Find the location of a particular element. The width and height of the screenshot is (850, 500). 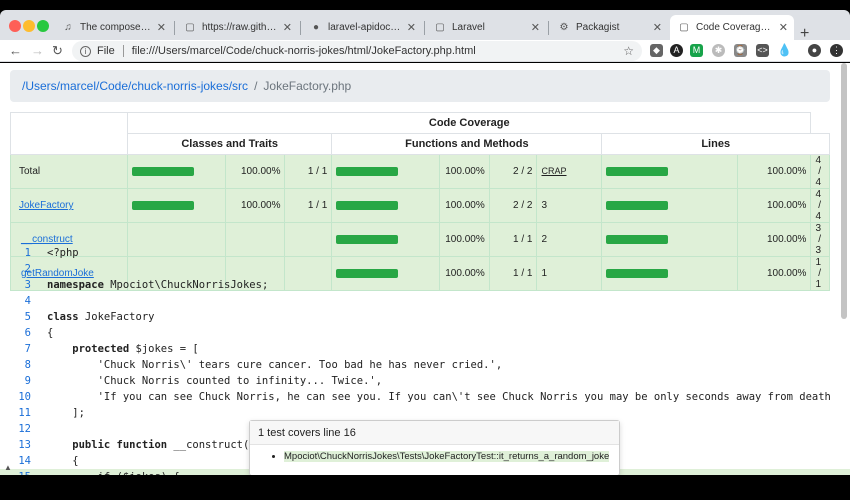

tab-code-coverage: ▢ Code Coverage for /L ✕ is located at coordinates (732, 27).